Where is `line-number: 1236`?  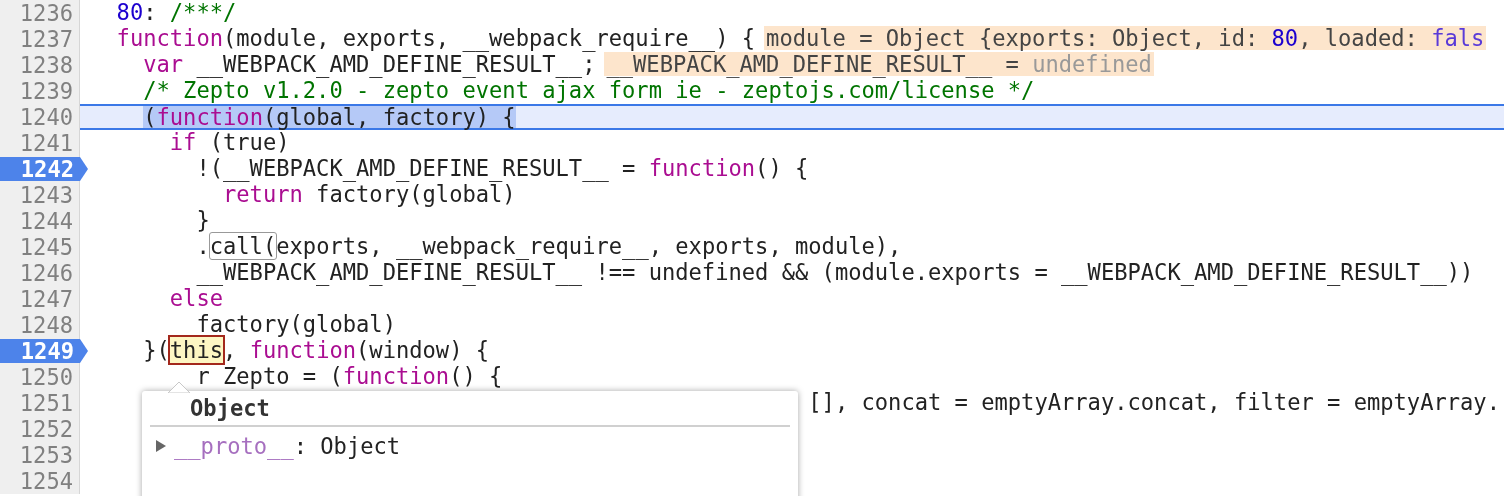
line-number: 1236 is located at coordinates (46, 13).